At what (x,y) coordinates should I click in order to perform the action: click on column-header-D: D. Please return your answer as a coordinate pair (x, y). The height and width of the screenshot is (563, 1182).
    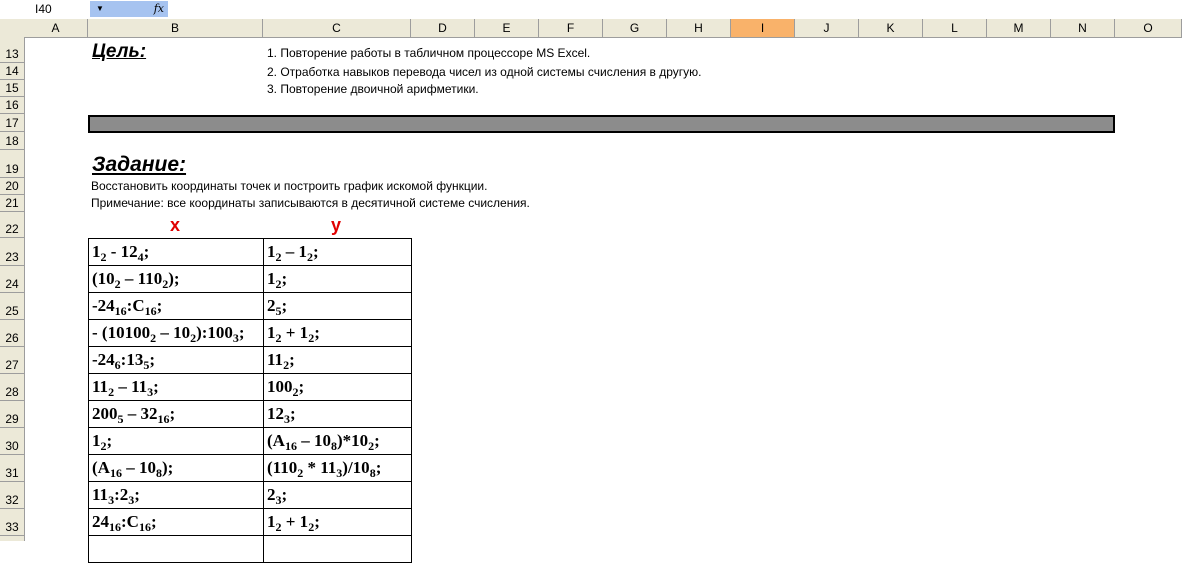
    Looking at the image, I should click on (443, 28).